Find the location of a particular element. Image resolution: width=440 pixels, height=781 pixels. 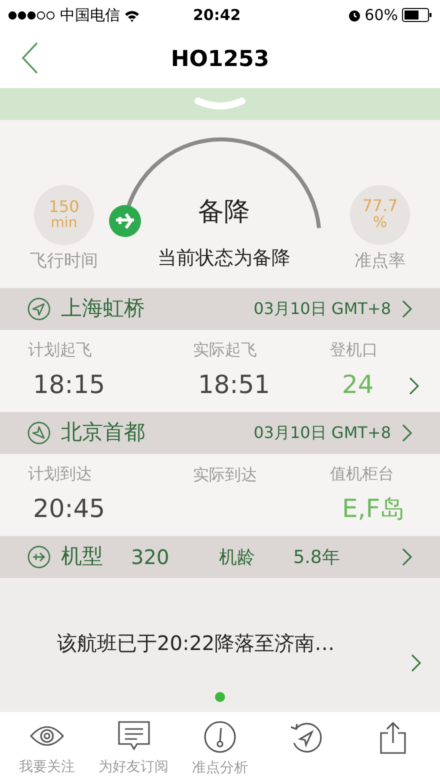

wifi-icon is located at coordinates (132, 15).